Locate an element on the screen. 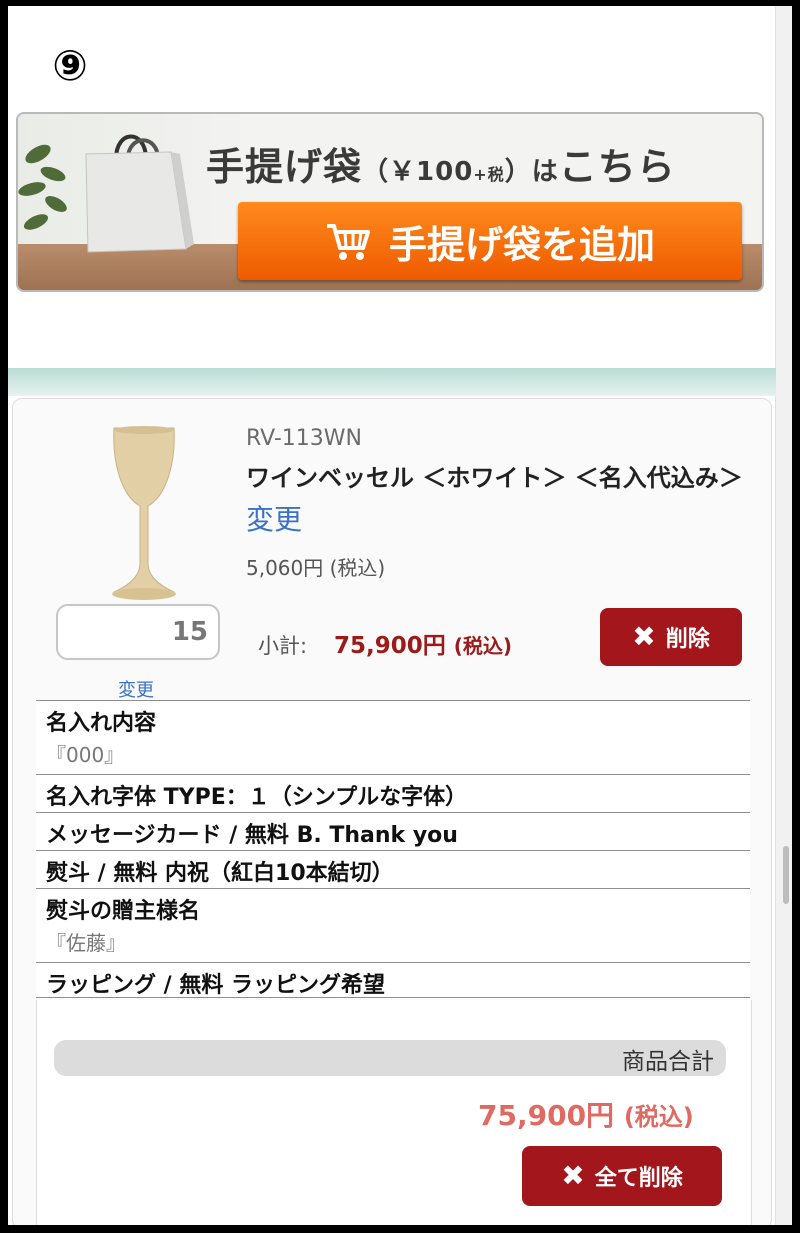 The width and height of the screenshot is (800, 1233). section-divider is located at coordinates (392, 382).